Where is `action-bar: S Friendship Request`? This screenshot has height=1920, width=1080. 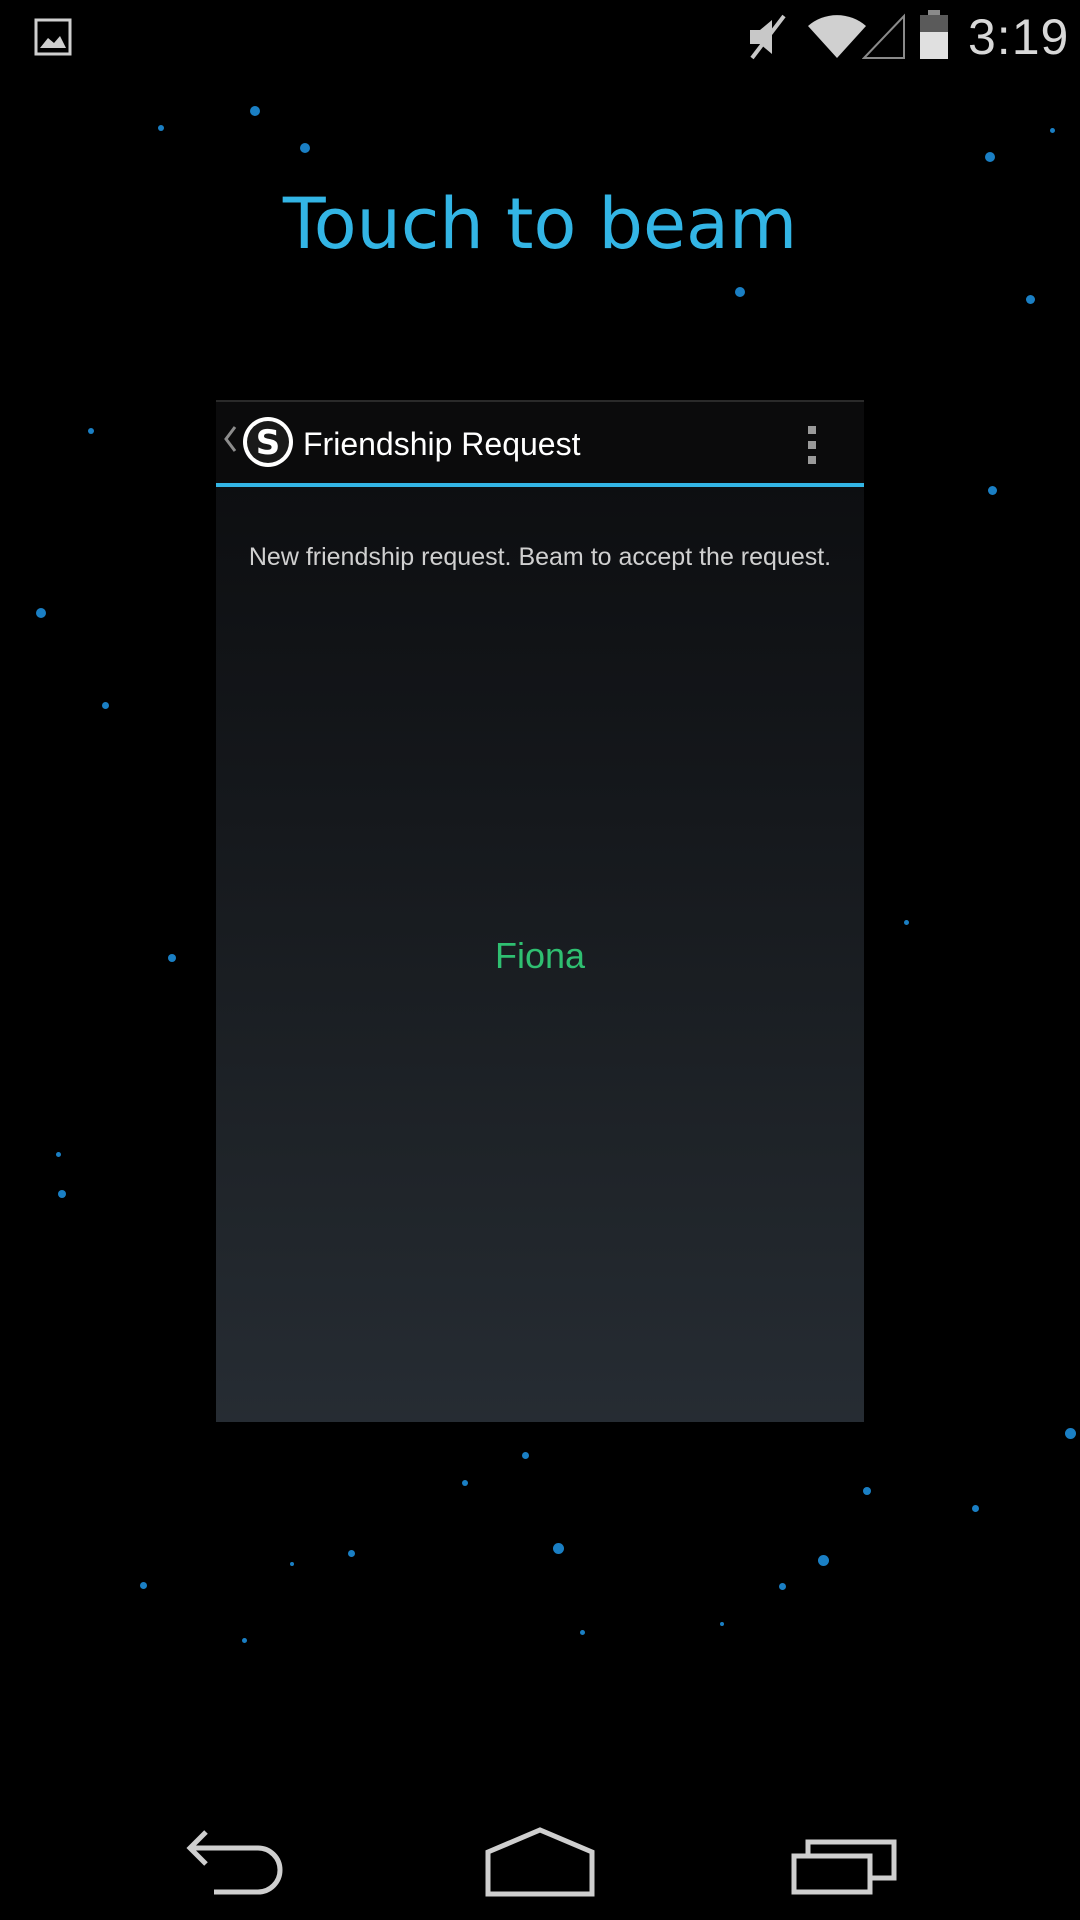 action-bar: S Friendship Request is located at coordinates (540, 444).